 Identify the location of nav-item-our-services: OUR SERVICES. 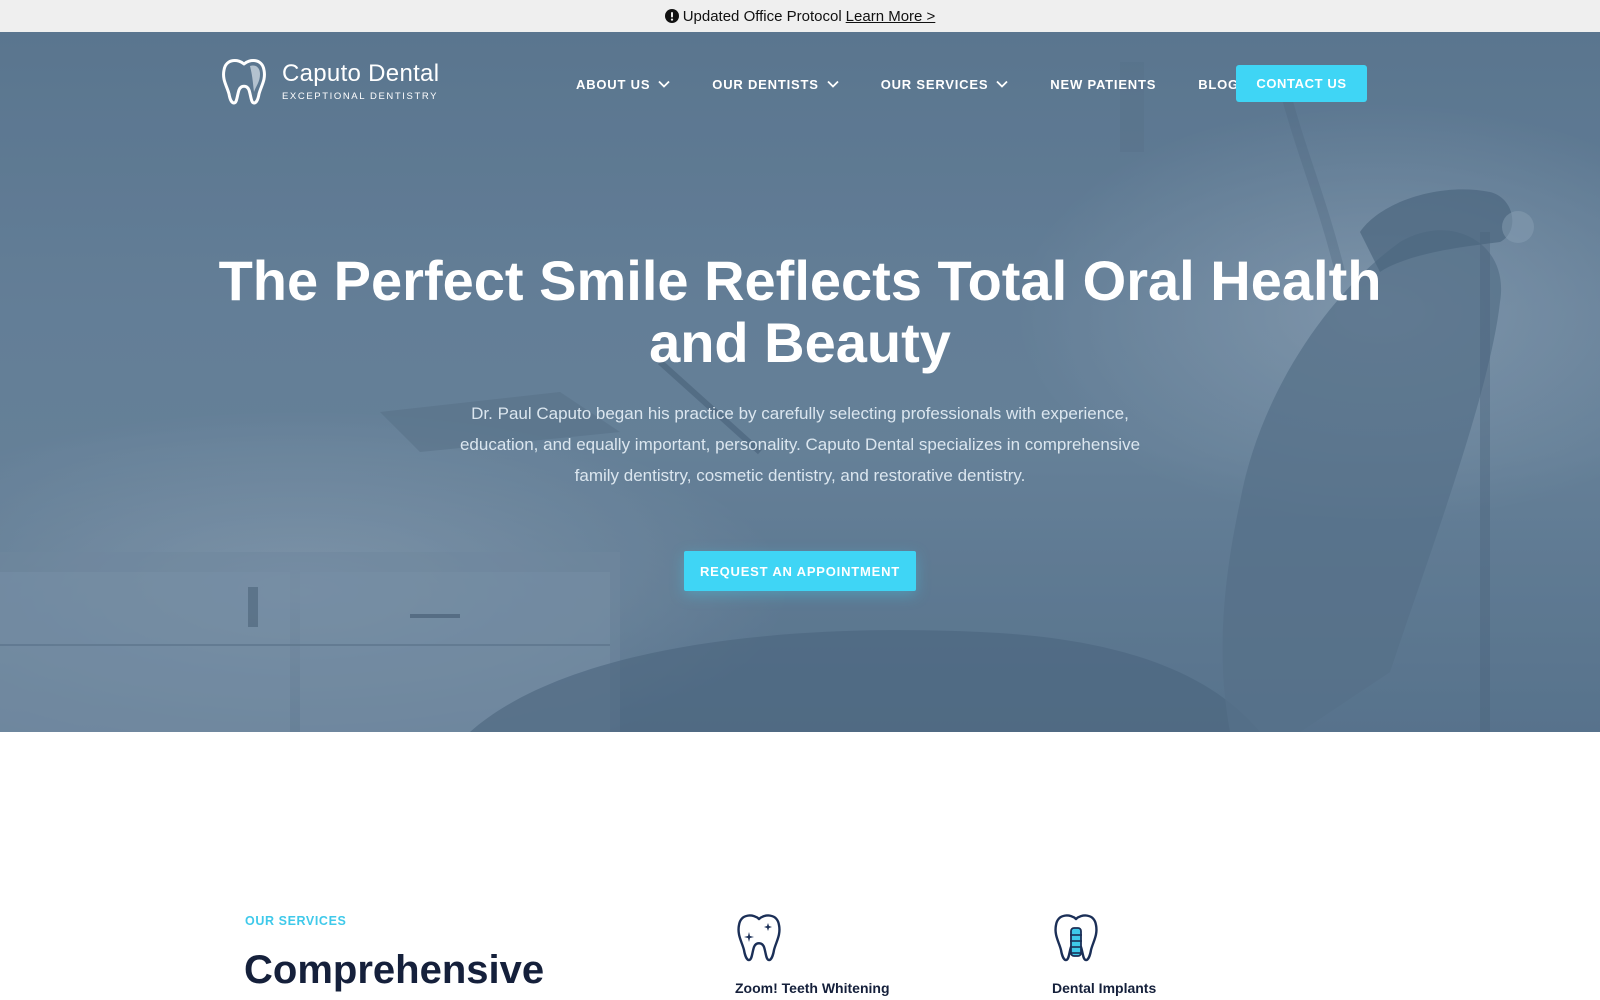
(945, 84).